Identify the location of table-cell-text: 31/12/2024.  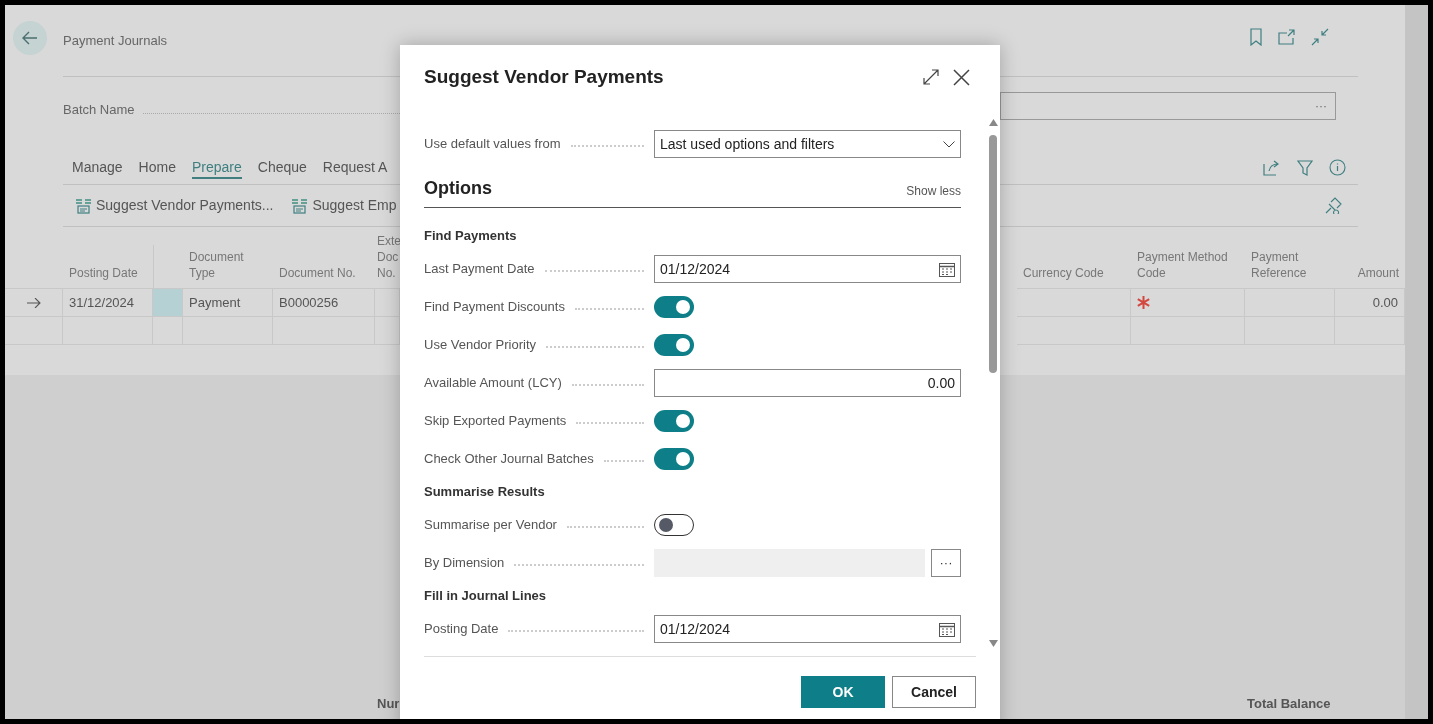
(102, 302).